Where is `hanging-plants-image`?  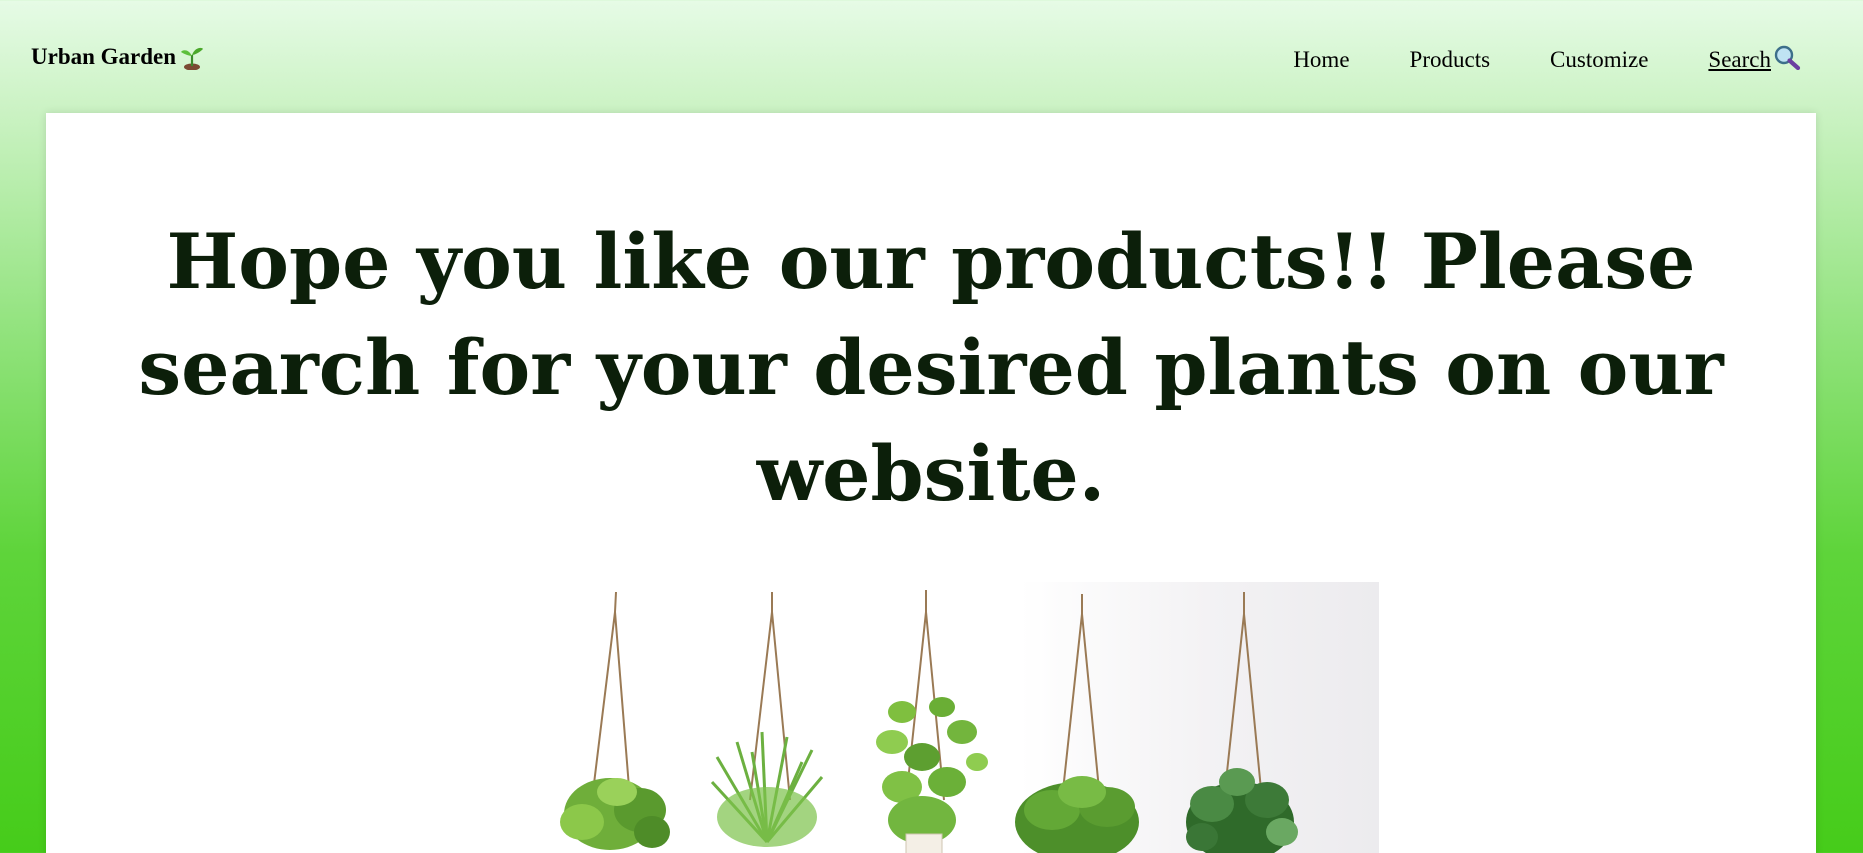
hanging-plants-image is located at coordinates (950, 717).